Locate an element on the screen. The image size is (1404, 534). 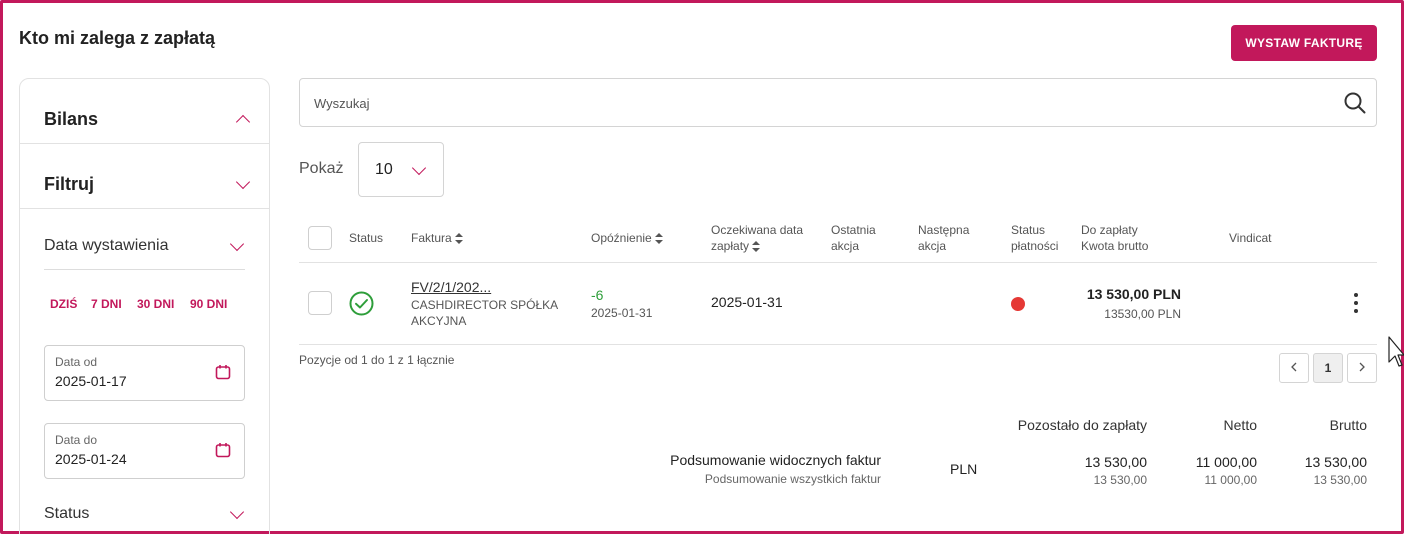
column-header-expected-line2: zapłaty is located at coordinates (730, 246).